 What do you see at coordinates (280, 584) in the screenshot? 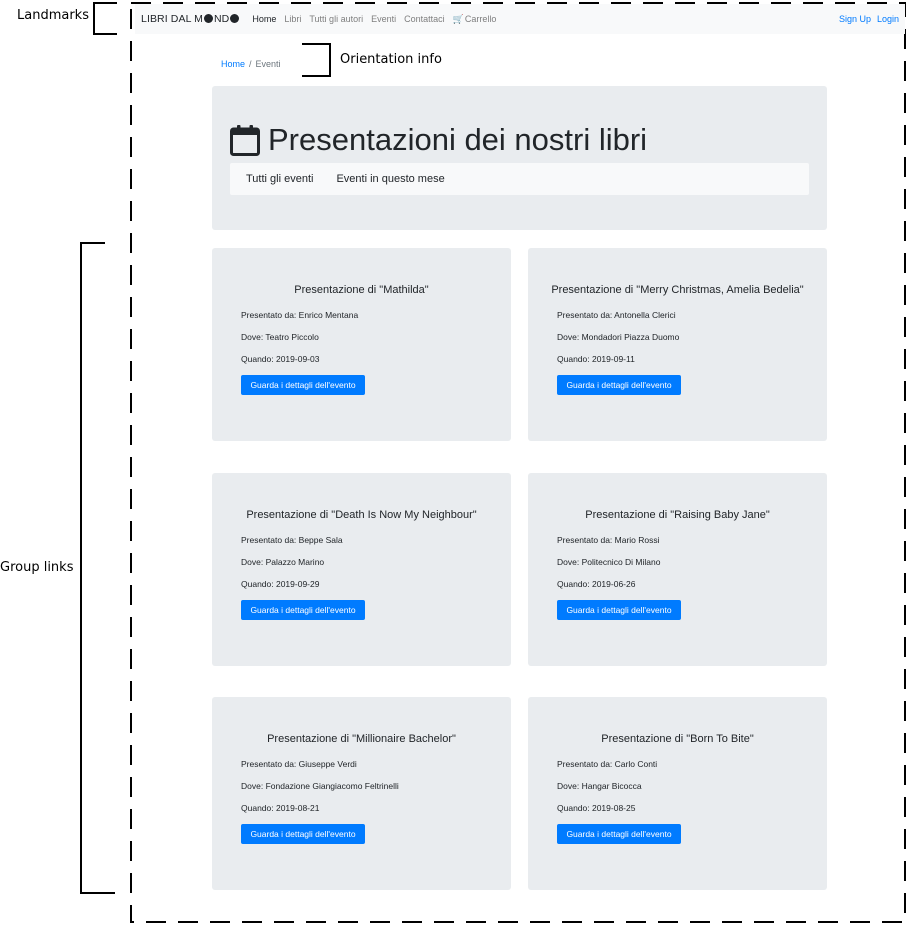
I see `event-date: Quando: 2019-09-29` at bounding box center [280, 584].